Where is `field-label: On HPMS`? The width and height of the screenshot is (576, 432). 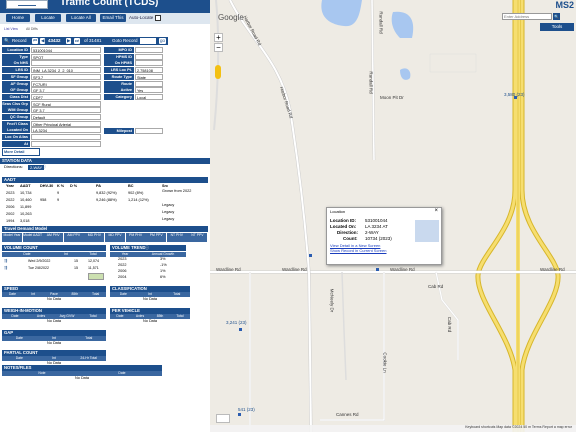 field-label: On HPMS is located at coordinates (119, 63).